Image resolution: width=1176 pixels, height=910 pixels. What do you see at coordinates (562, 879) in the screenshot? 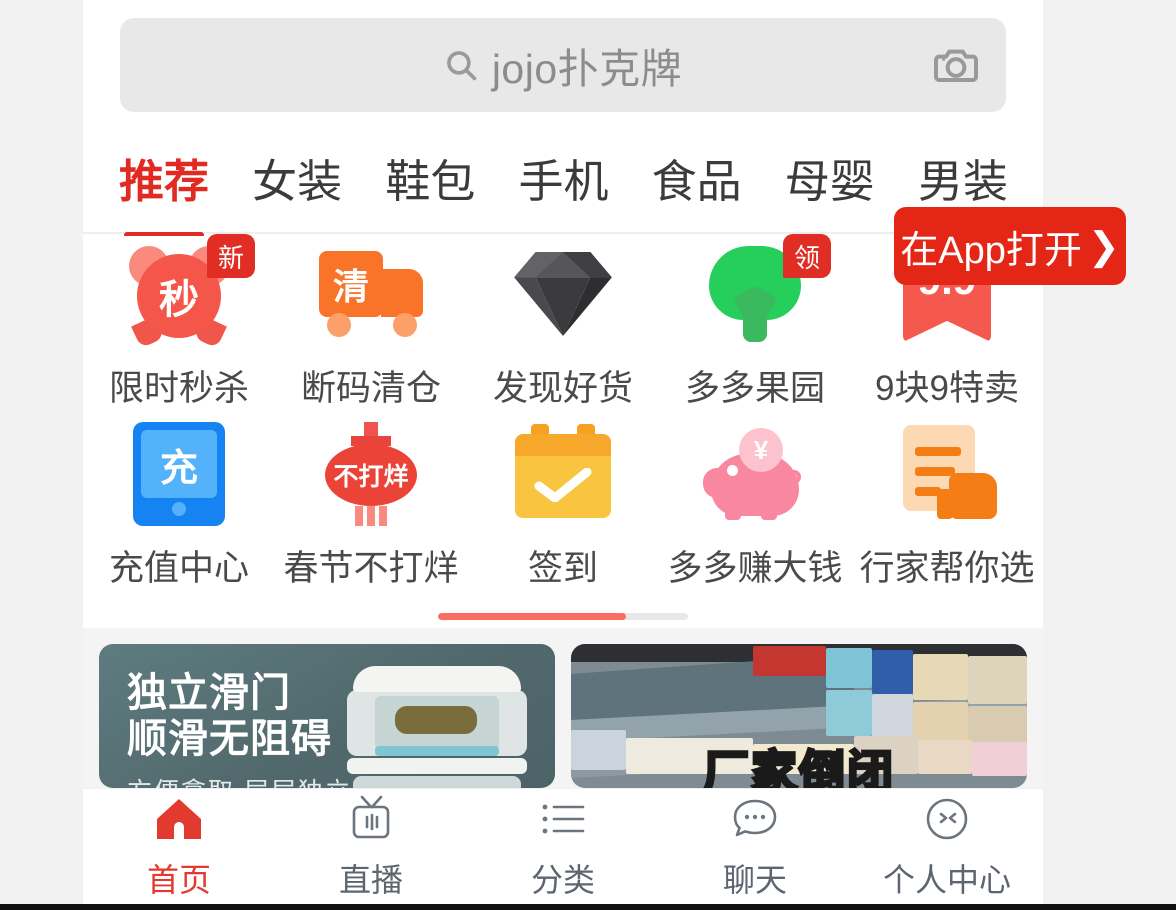
I see `nav-label: 分类` at bounding box center [562, 879].